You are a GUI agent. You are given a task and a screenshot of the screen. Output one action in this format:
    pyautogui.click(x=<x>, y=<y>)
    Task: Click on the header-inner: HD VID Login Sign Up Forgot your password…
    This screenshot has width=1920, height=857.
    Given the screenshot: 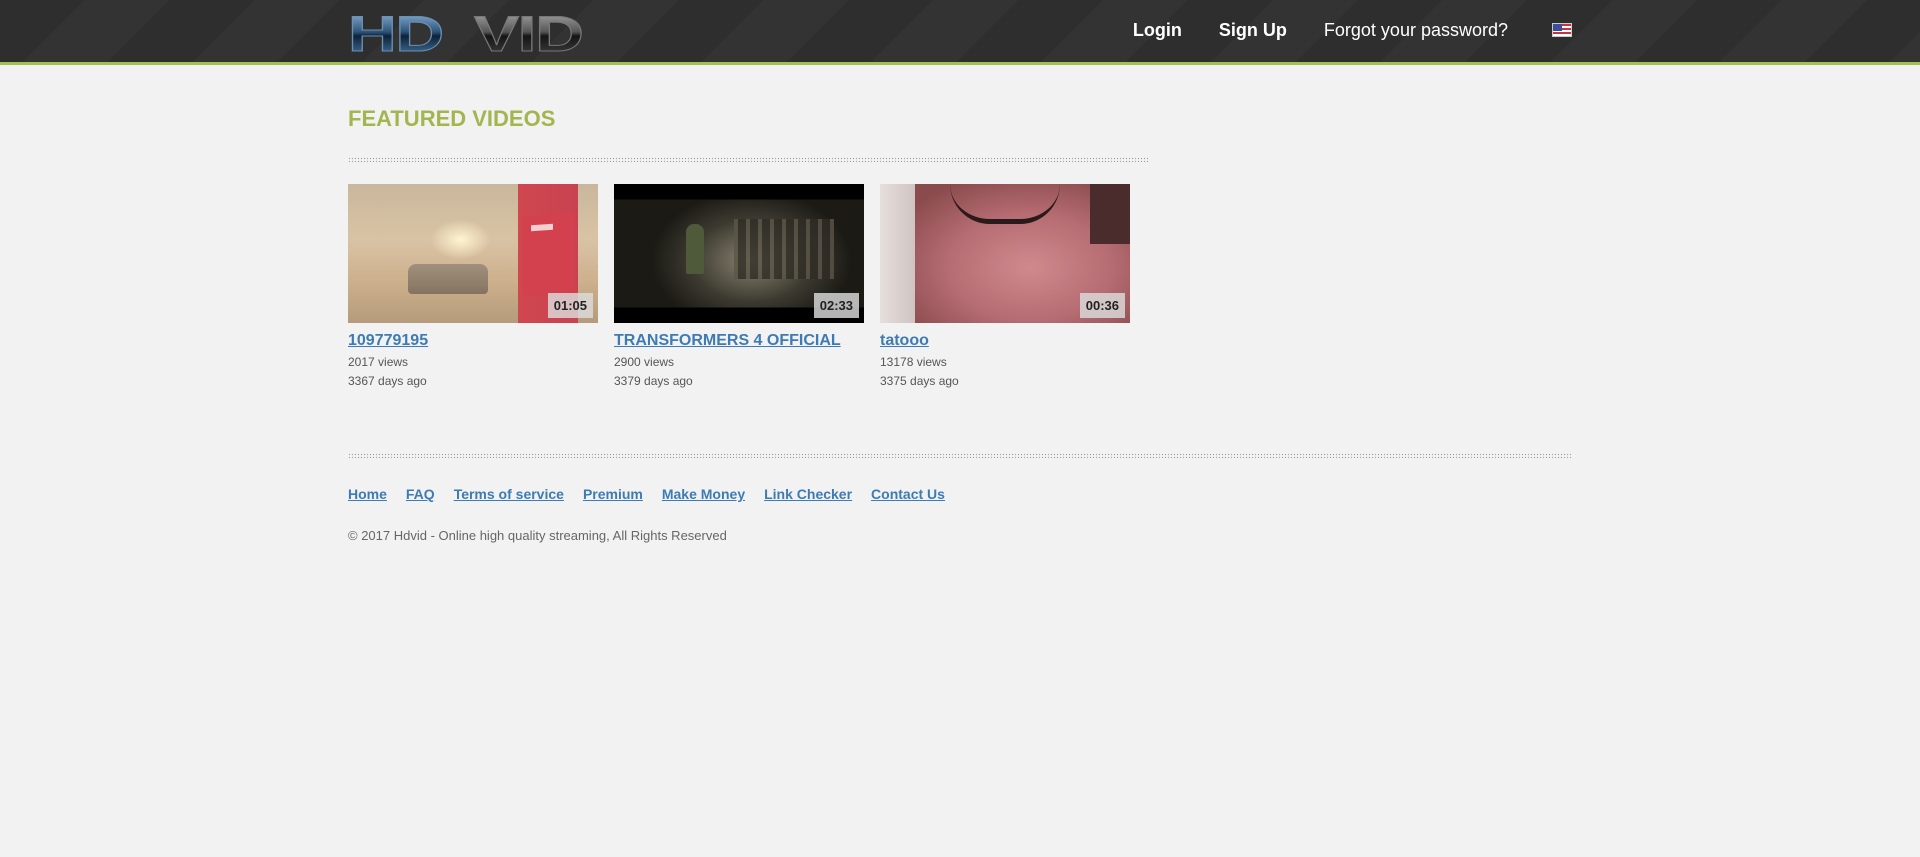 What is the action you would take?
    pyautogui.click(x=959, y=31)
    